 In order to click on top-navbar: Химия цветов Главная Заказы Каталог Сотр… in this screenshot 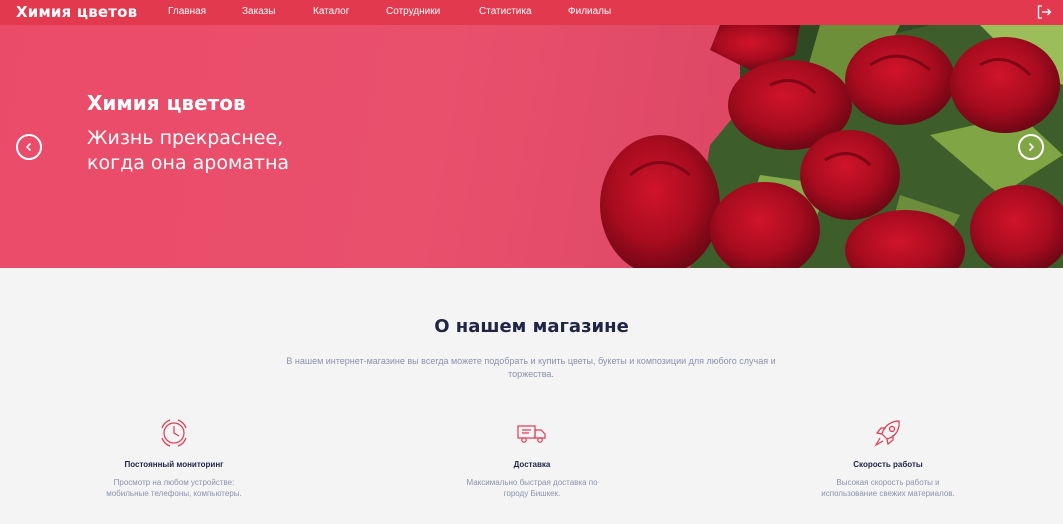, I will do `click(531, 12)`.